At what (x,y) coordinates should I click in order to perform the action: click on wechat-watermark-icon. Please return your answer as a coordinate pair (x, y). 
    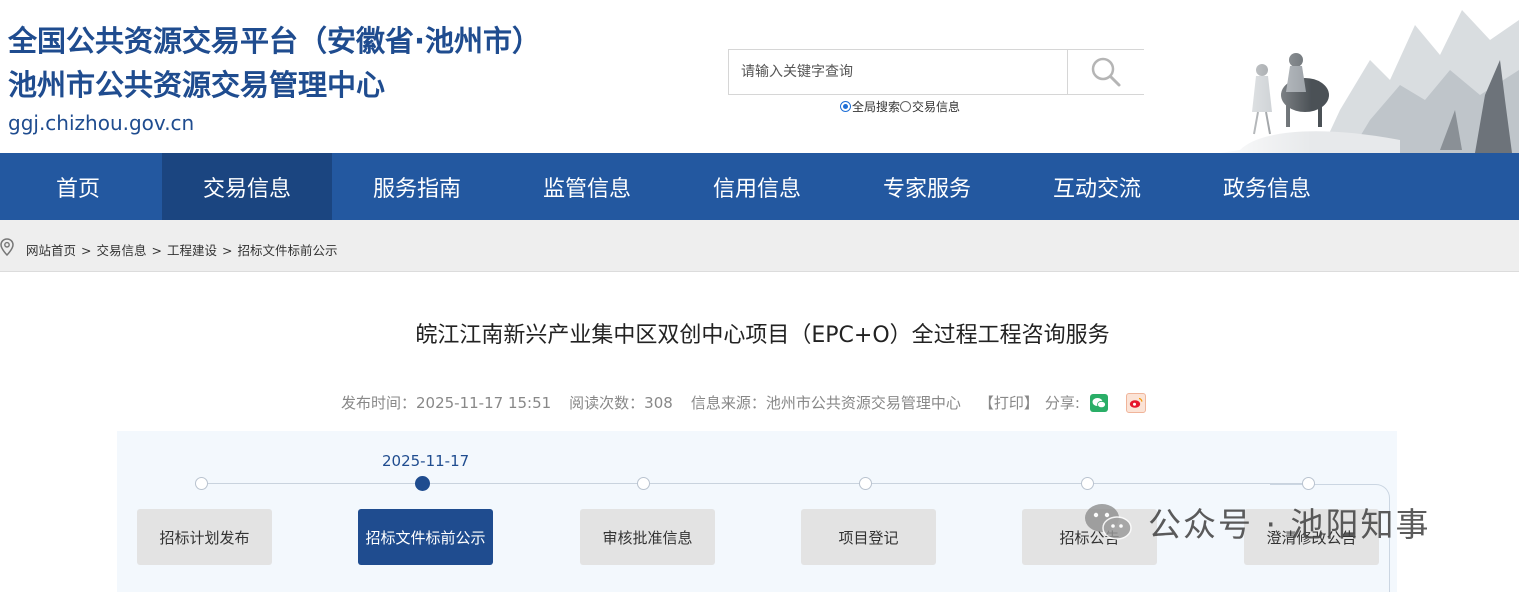
    Looking at the image, I should click on (1108, 522).